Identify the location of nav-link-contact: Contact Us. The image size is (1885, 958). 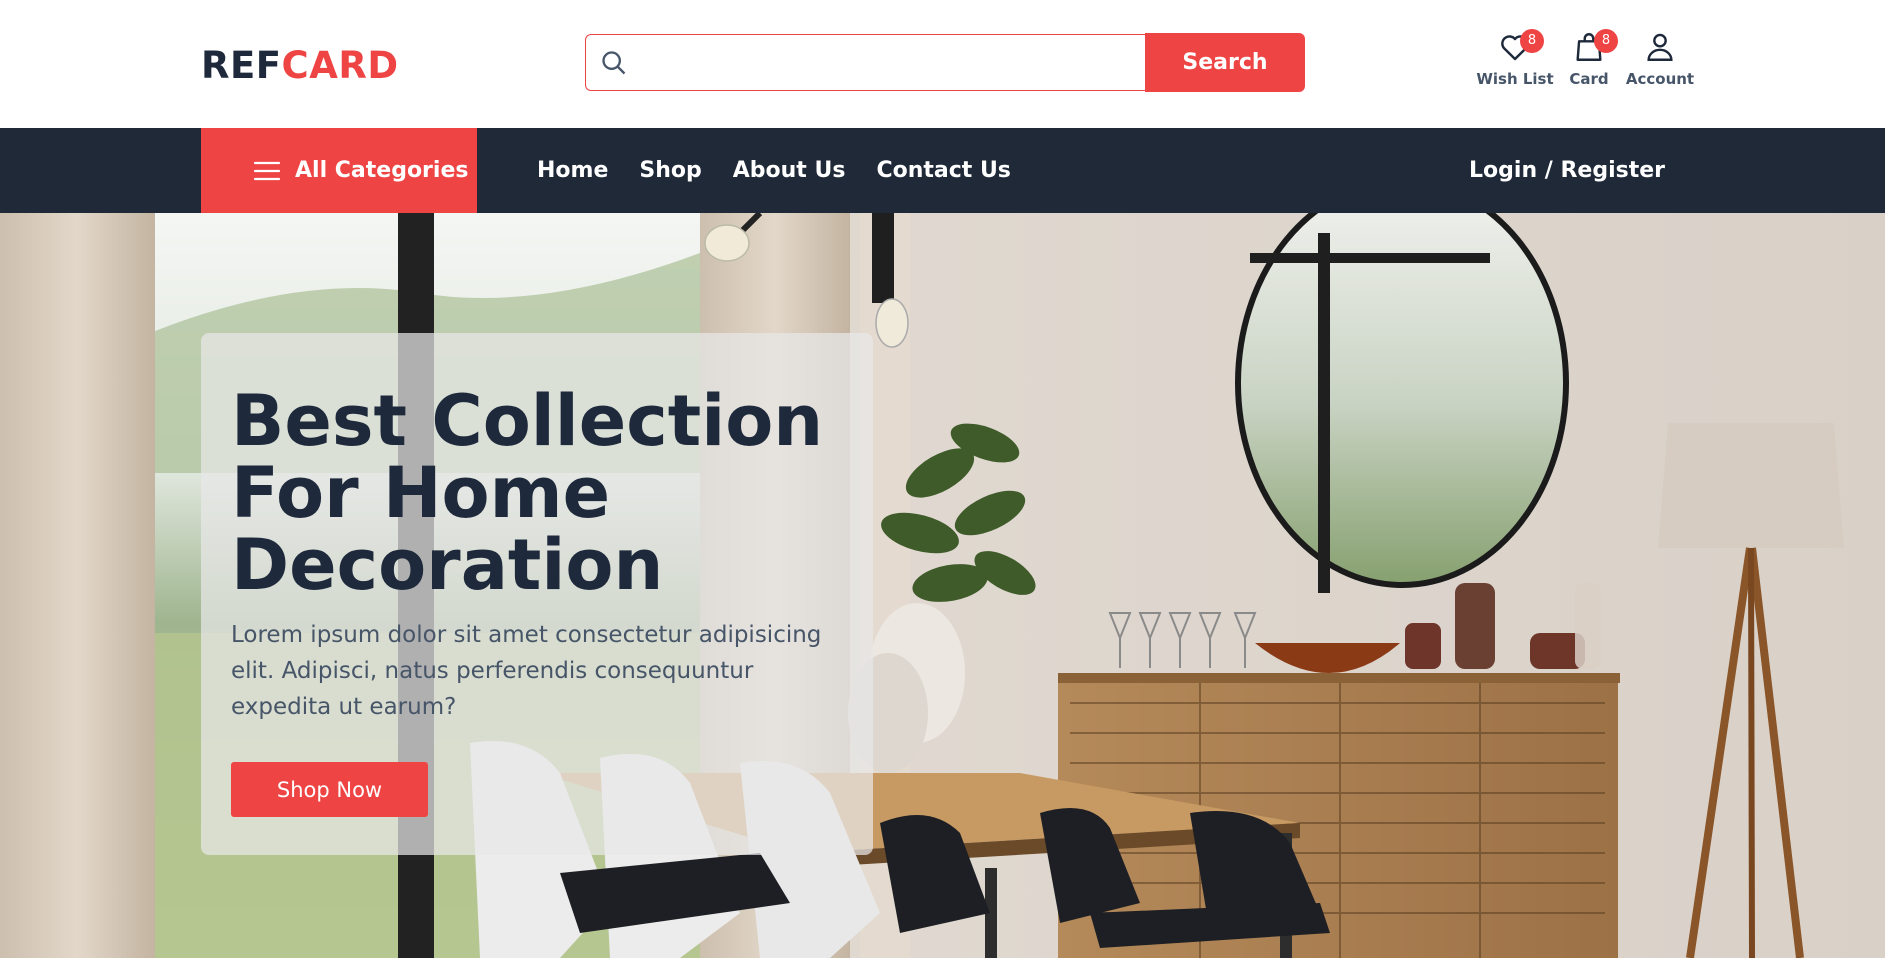
(943, 170).